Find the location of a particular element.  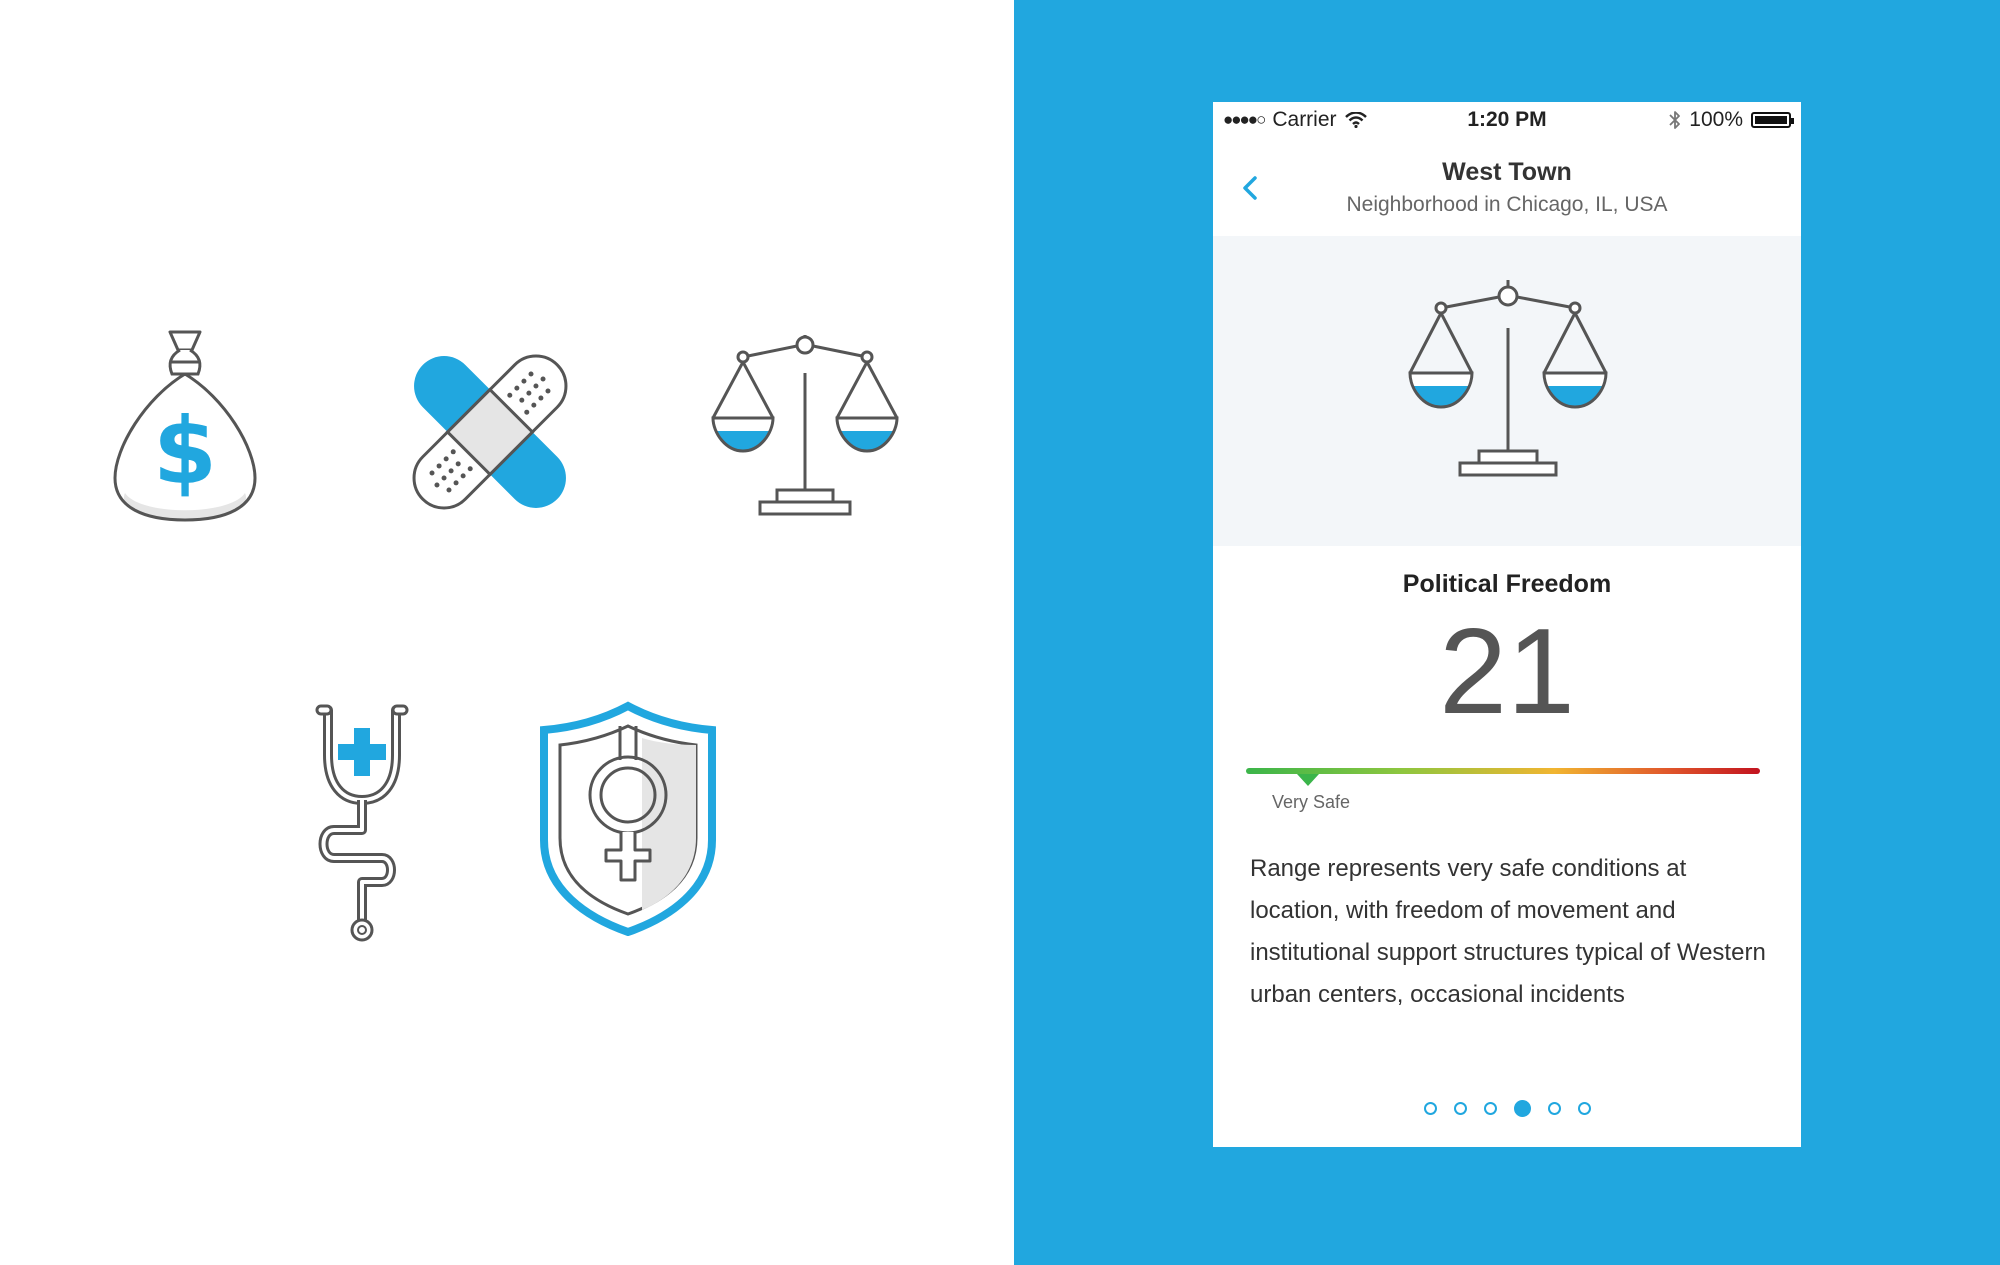

location-subtitle: Neighborhood in Chicago, IL, USA is located at coordinates (1507, 204).